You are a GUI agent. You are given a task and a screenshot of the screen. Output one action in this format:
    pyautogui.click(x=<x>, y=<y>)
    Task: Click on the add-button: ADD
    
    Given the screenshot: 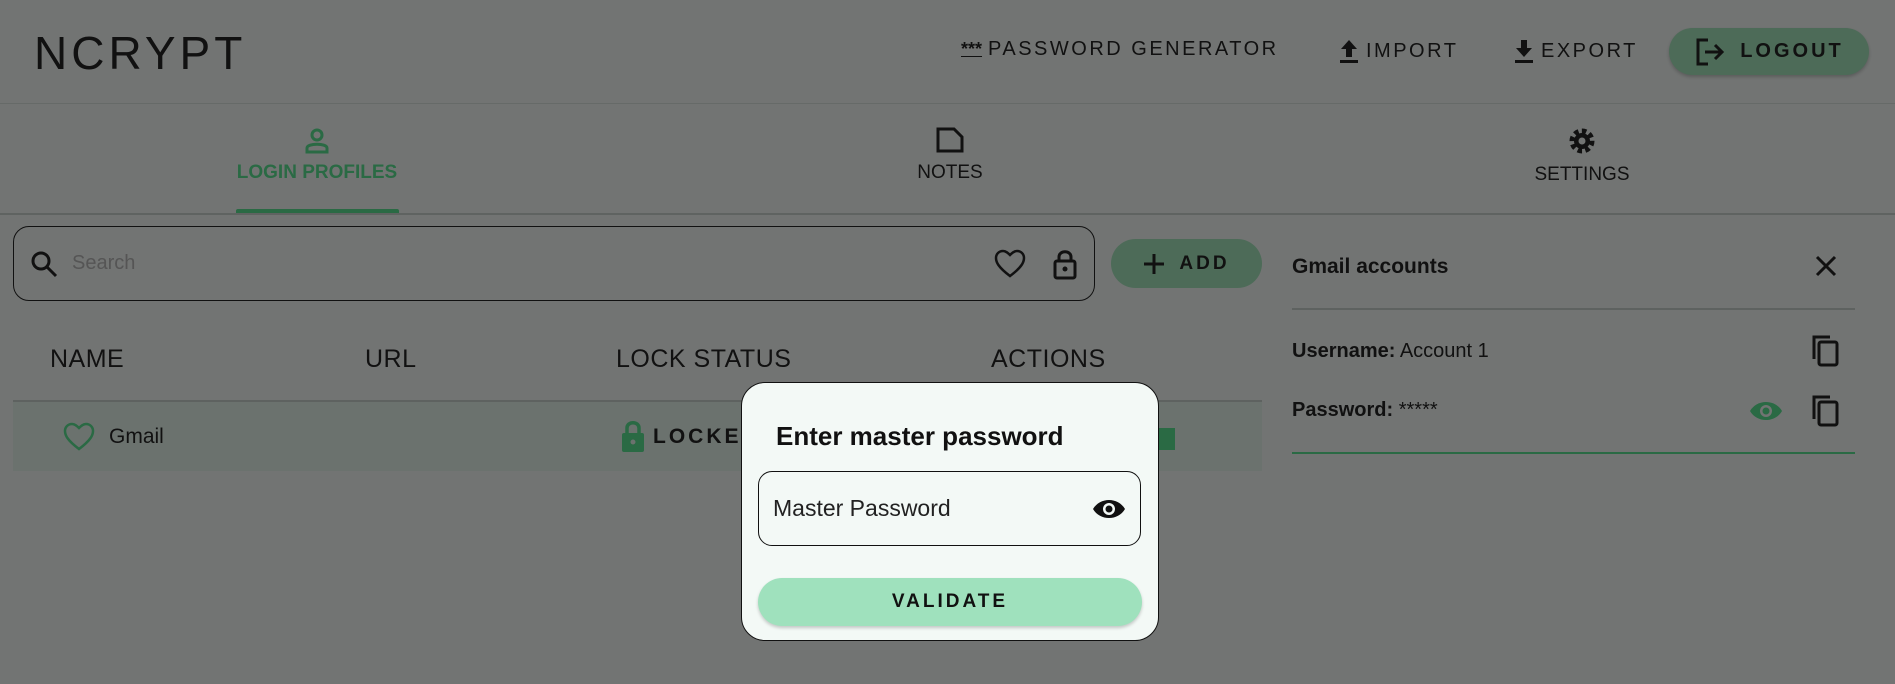 What is the action you would take?
    pyautogui.click(x=1186, y=263)
    